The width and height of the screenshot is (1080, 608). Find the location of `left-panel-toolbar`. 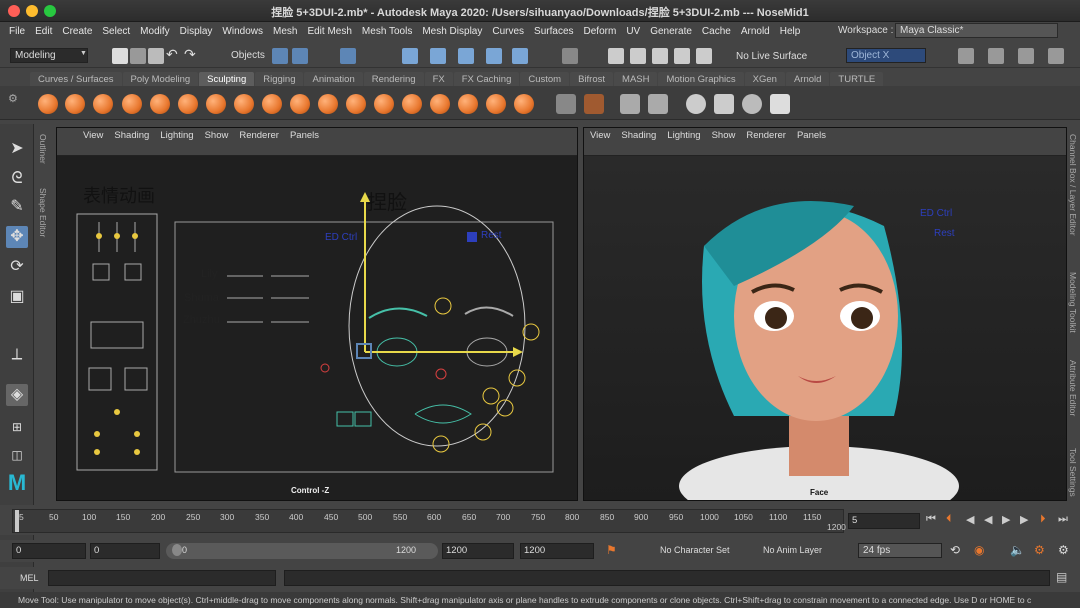

left-panel-toolbar is located at coordinates (317, 149).